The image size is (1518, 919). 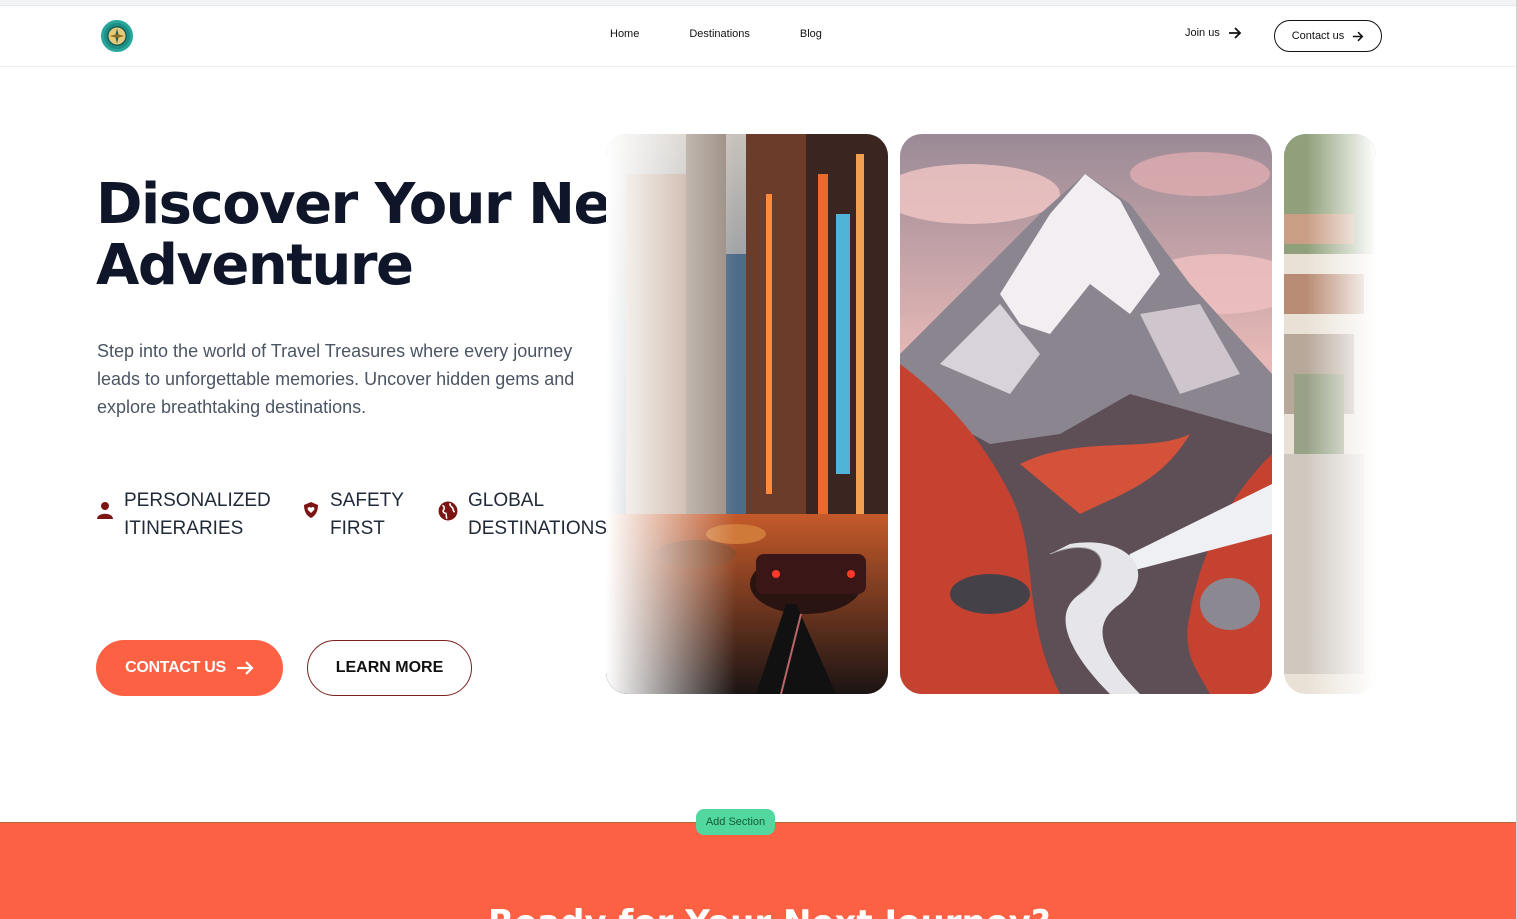 I want to click on join-us-link: Join us, so click(x=1213, y=33).